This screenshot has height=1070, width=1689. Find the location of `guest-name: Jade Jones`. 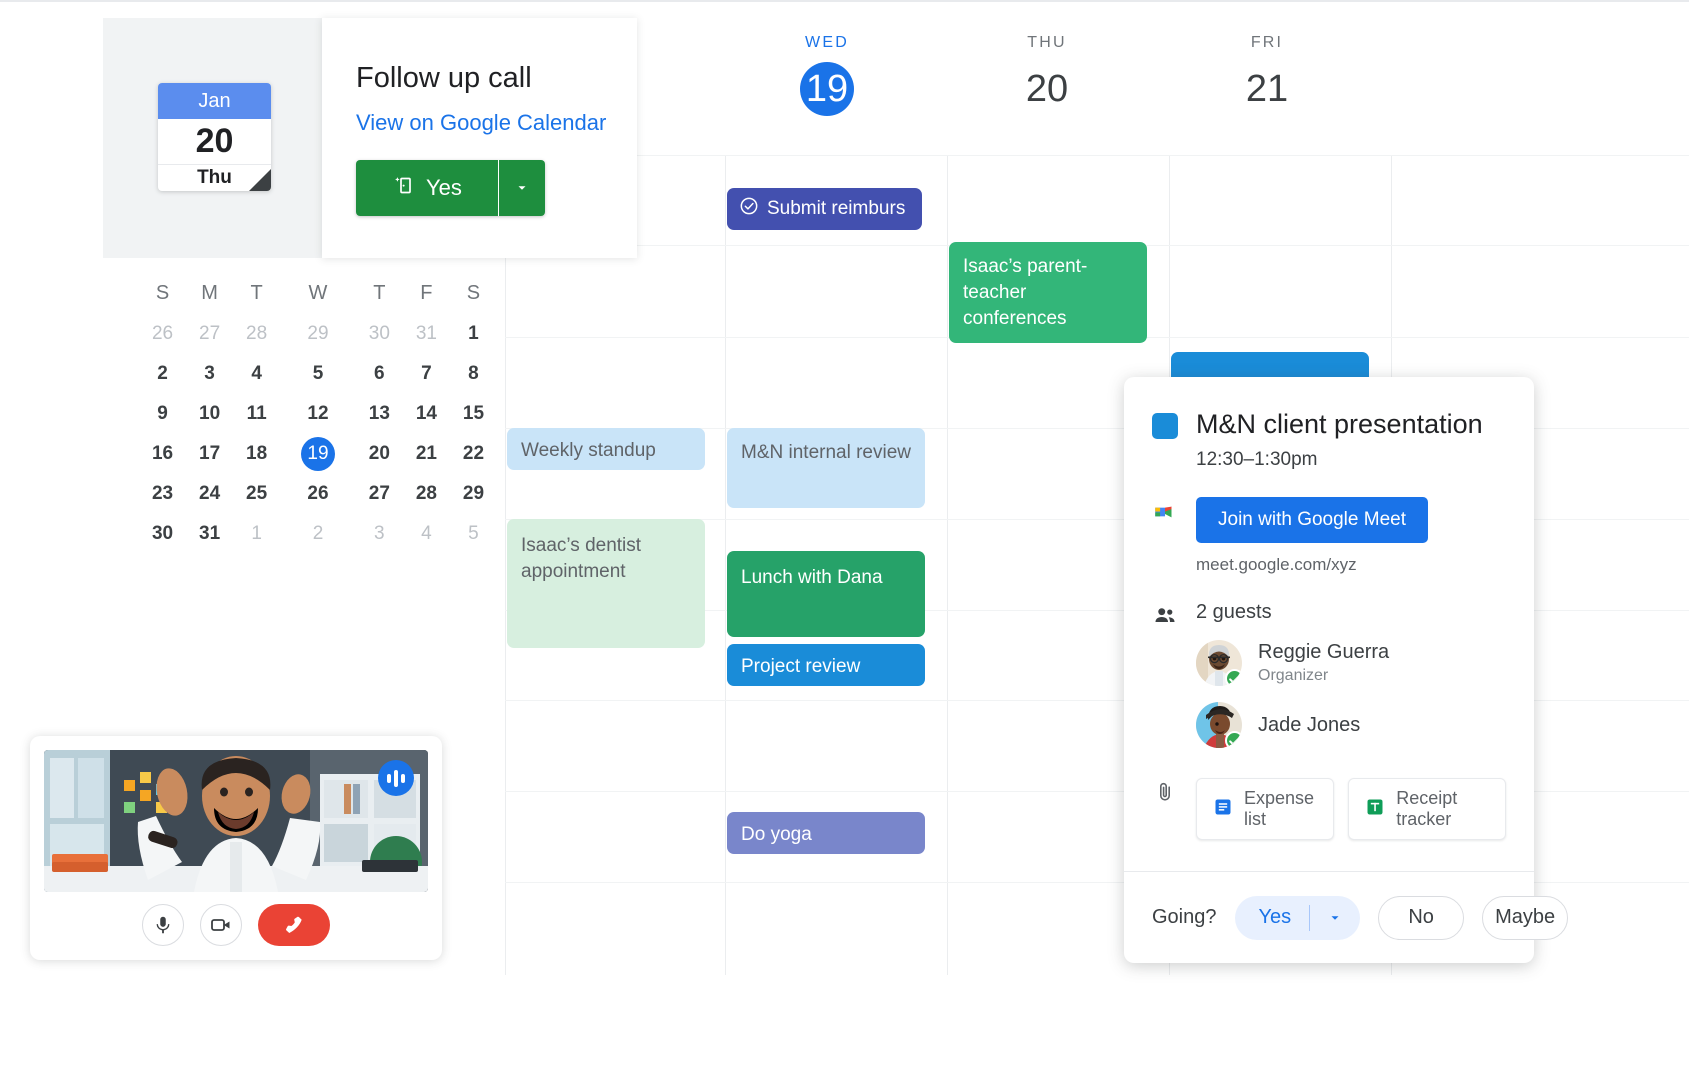

guest-name: Jade Jones is located at coordinates (1309, 724).